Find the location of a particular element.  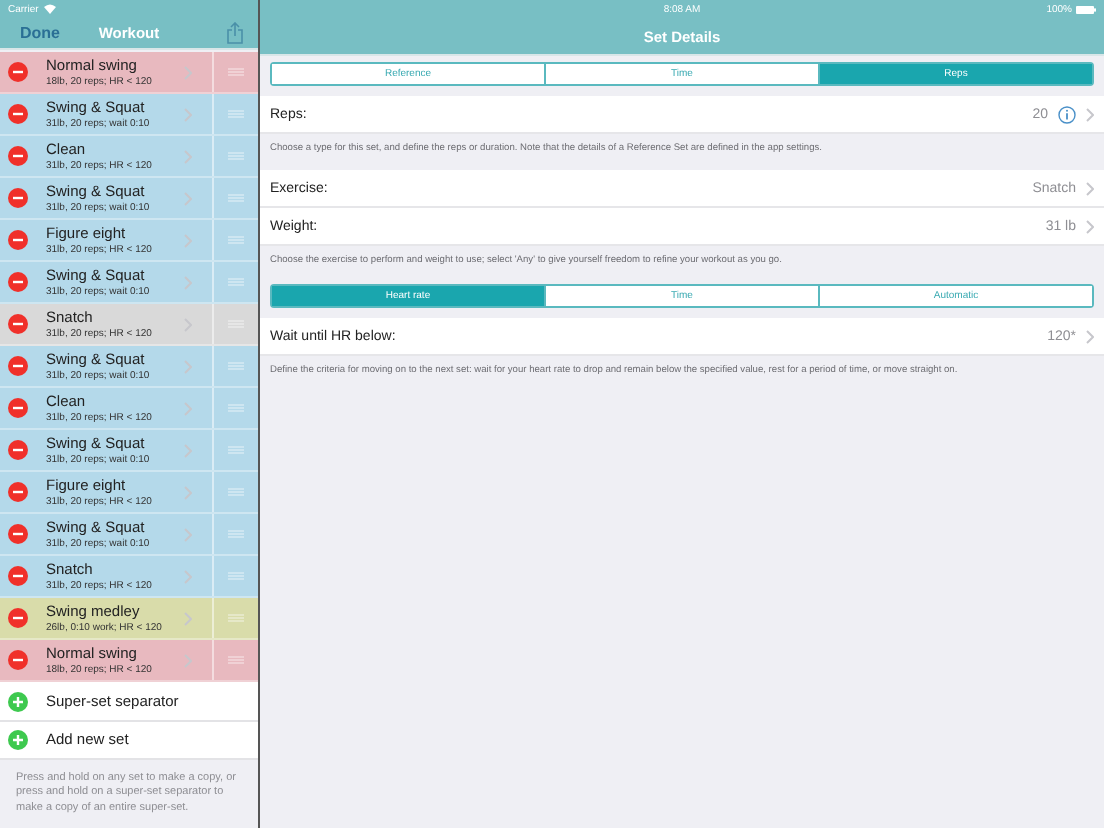

battery-icon is located at coordinates (1085, 9).